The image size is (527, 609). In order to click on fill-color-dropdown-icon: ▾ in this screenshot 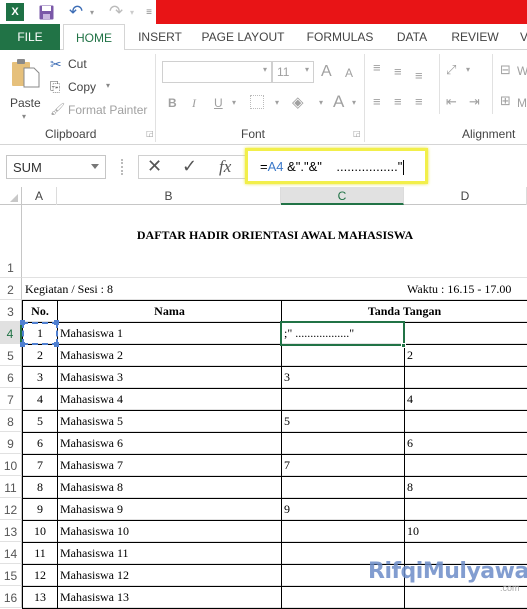, I will do `click(321, 102)`.